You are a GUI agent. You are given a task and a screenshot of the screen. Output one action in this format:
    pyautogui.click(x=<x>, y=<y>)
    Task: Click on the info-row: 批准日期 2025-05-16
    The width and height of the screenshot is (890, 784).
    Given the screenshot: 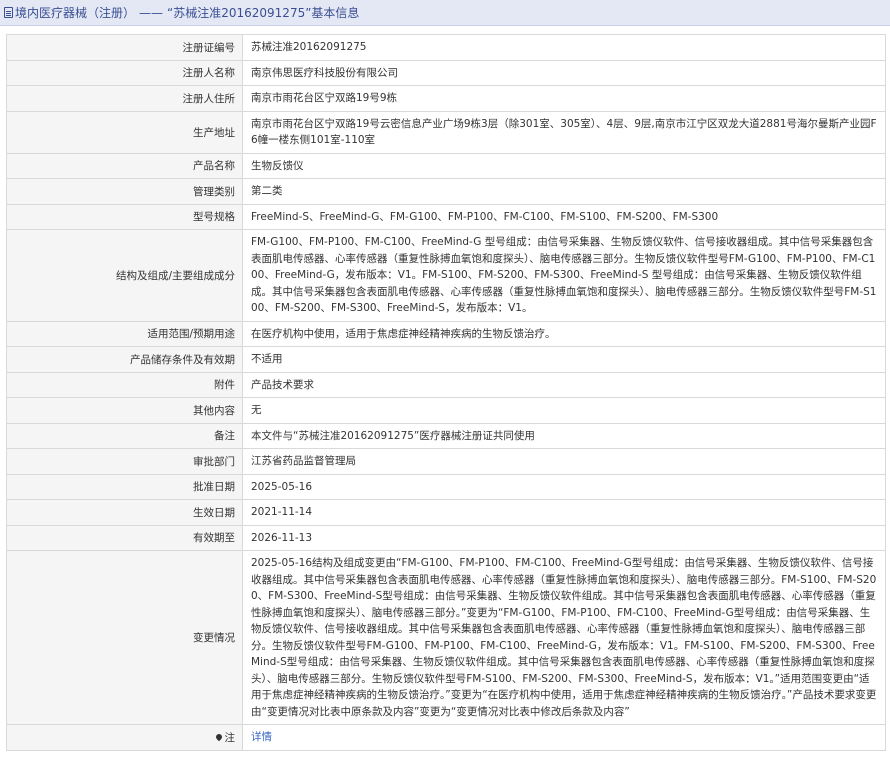 What is the action you would take?
    pyautogui.click(x=446, y=486)
    